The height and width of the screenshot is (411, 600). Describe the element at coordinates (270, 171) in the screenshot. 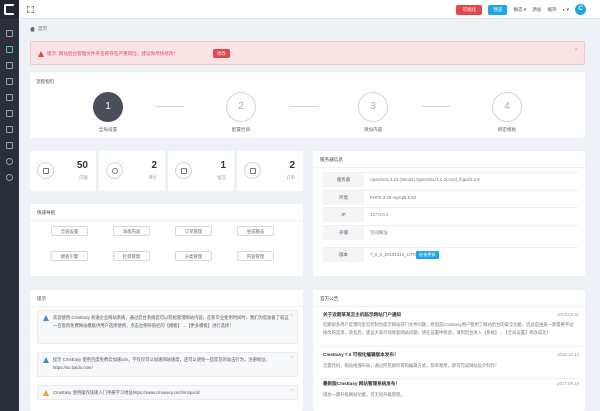

I see `stat-orders: 2 订单` at that location.